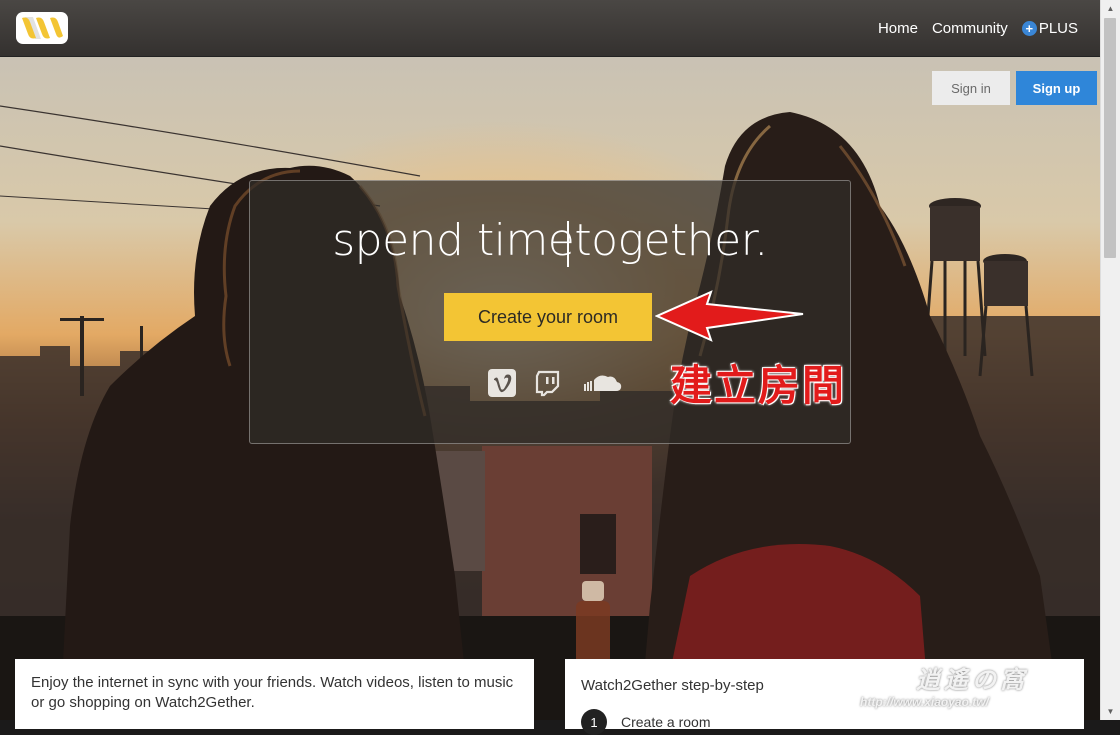 This screenshot has width=1120, height=735. I want to click on supported-services, so click(555, 383).